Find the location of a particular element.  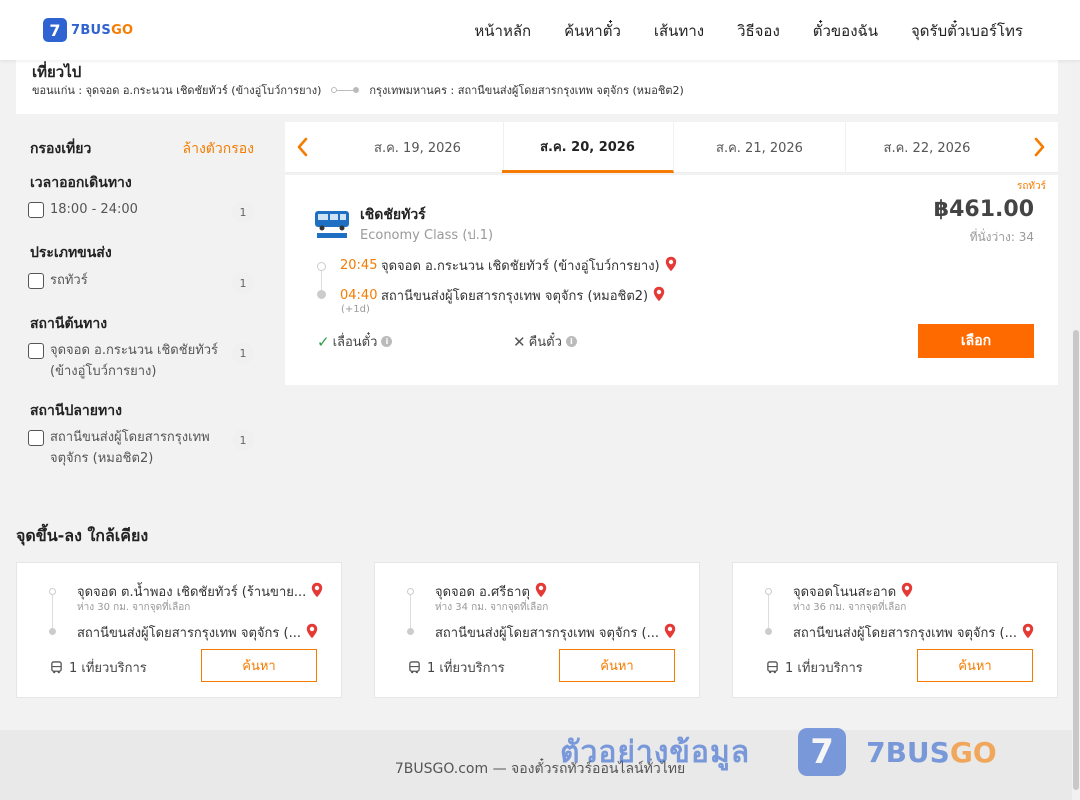

chevron-left-icon is located at coordinates (302, 147).